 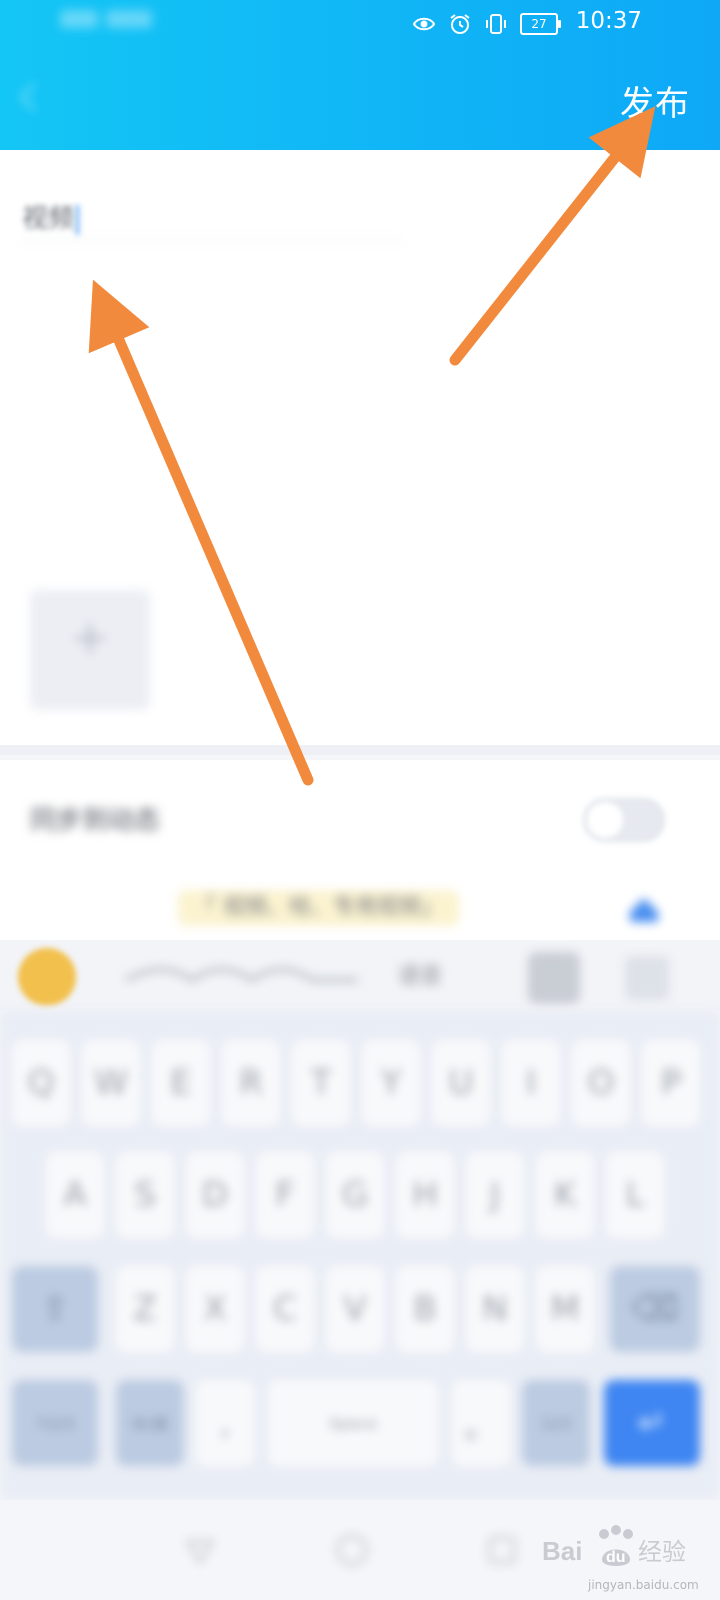 I want to click on ime-toolbar: 语音, so click(x=360, y=975).